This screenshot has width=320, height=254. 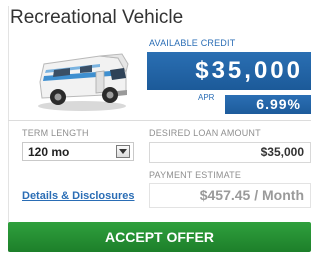 I want to click on desired-loan-amount-input: $35,000, so click(x=230, y=152).